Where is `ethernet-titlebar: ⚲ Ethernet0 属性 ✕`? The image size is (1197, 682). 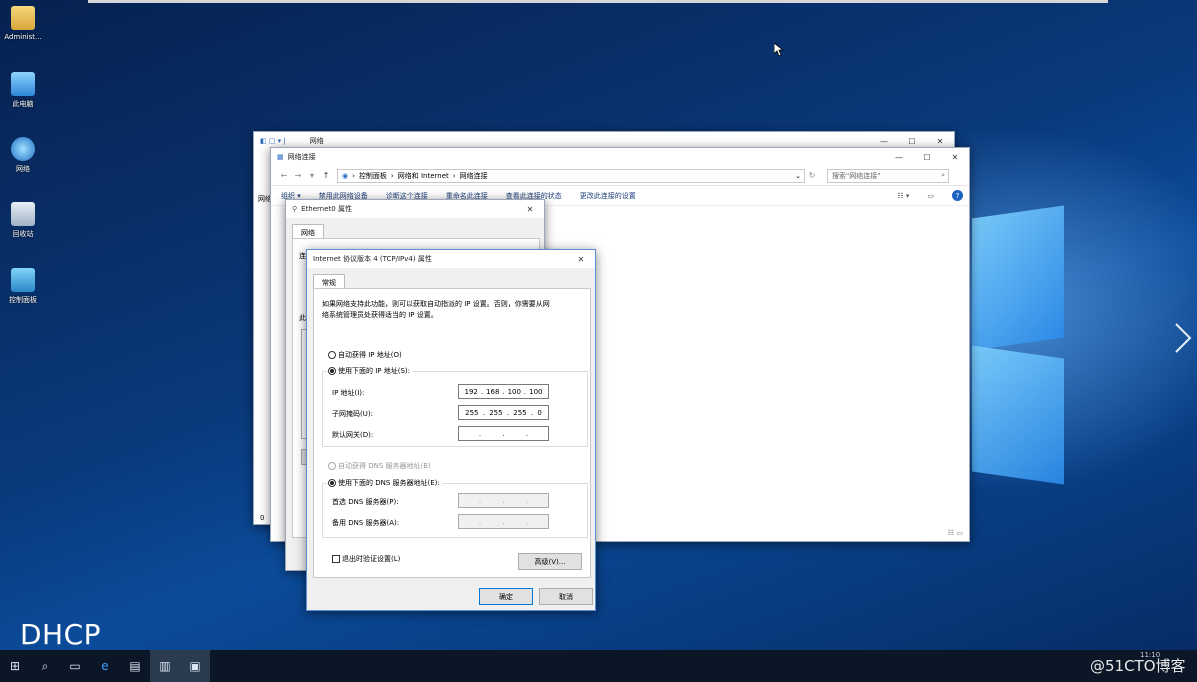
ethernet-titlebar: ⚲ Ethernet0 属性 ✕ is located at coordinates (415, 209).